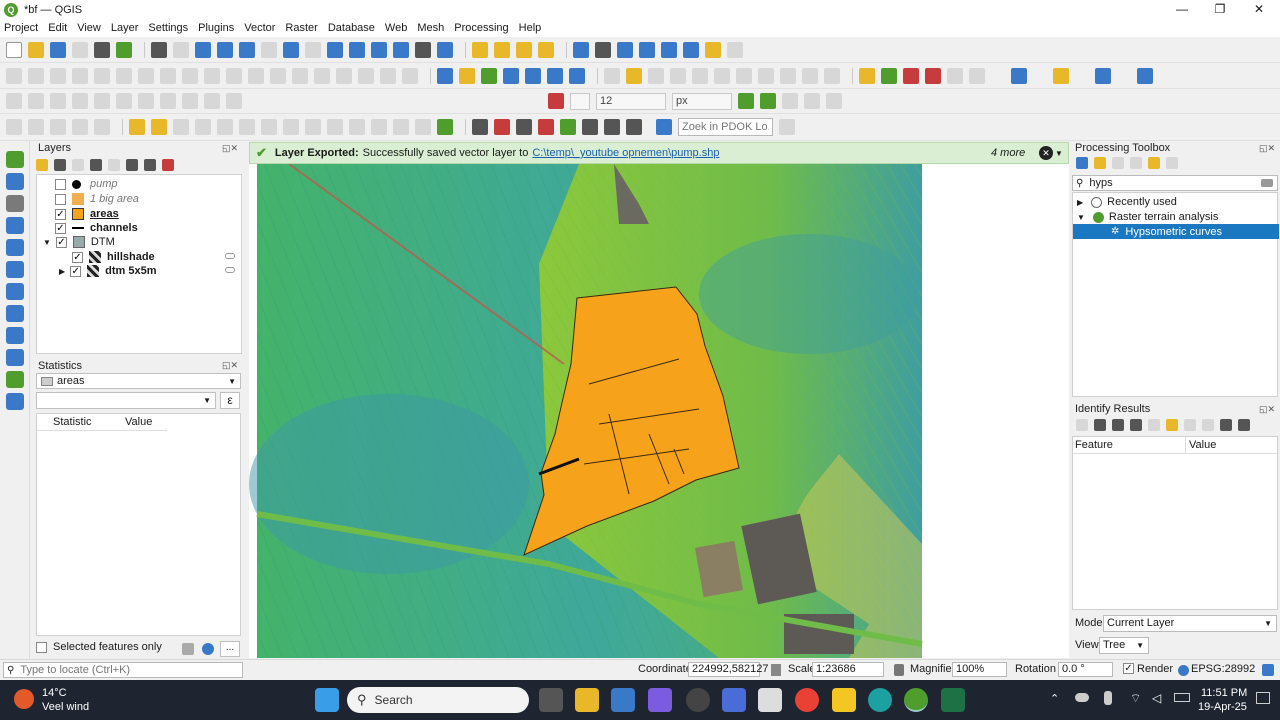 Image resolution: width=1280 pixels, height=720 pixels. What do you see at coordinates (99, 647) in the screenshot?
I see `selected-only-row: Selected features only` at bounding box center [99, 647].